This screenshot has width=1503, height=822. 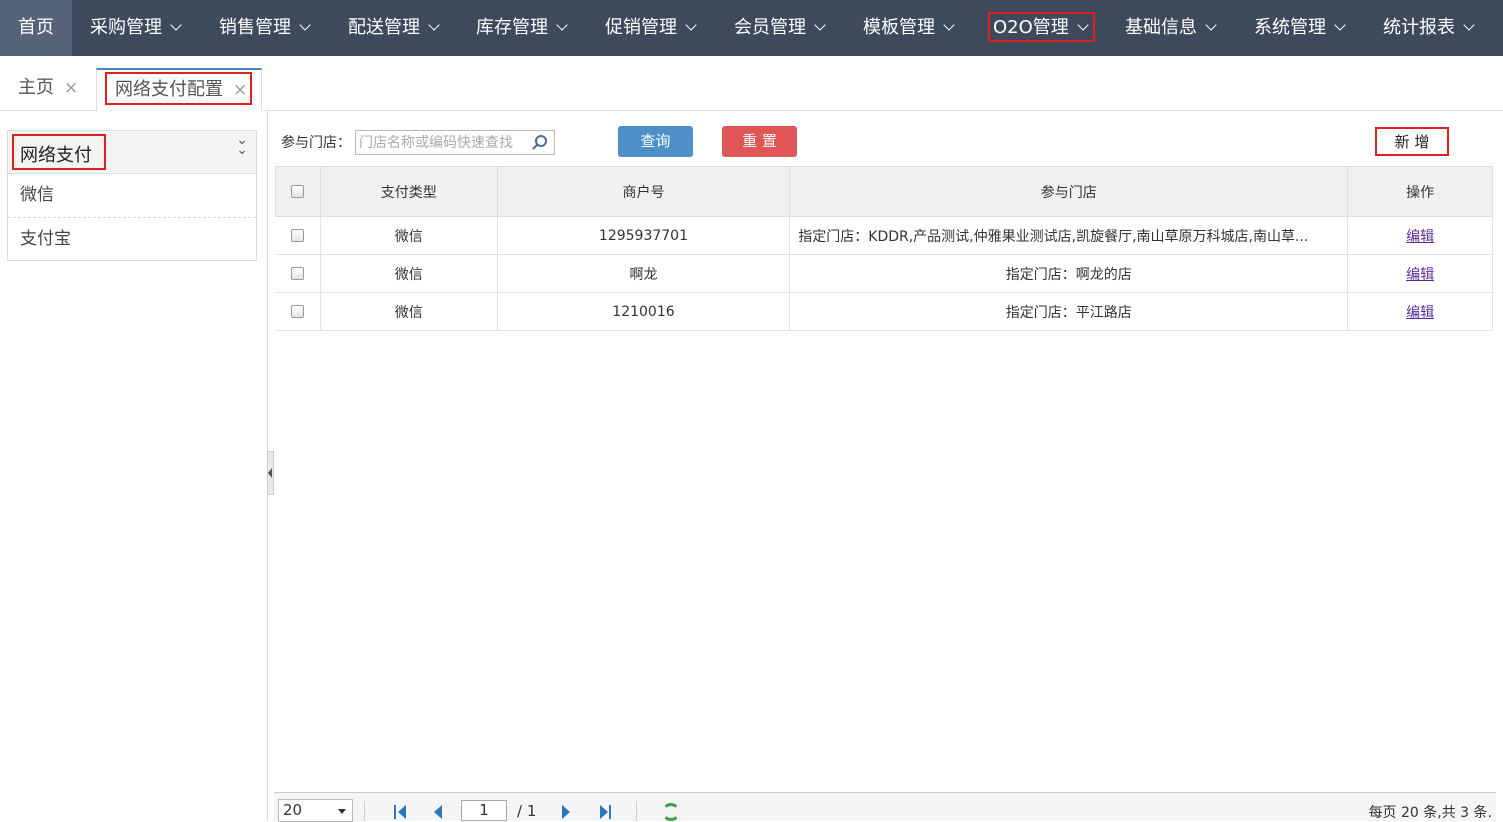 I want to click on refresh-icon, so click(x=671, y=812).